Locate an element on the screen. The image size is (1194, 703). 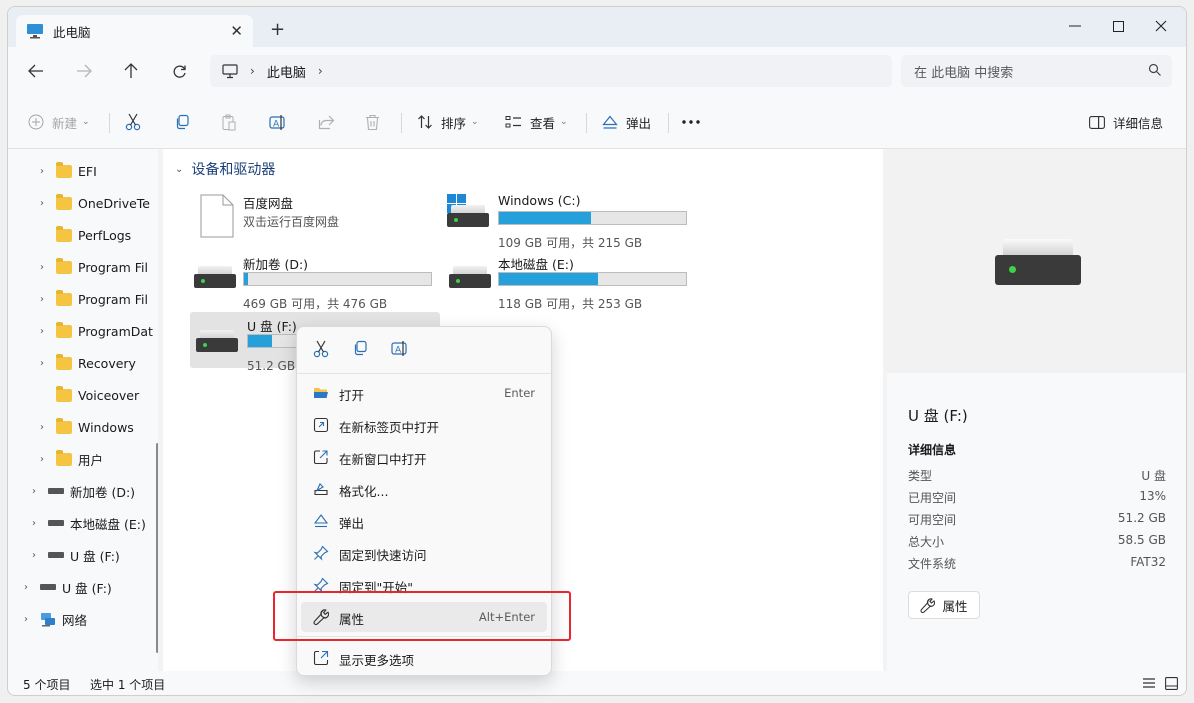
address-bar: › 此电脑 › is located at coordinates (551, 71).